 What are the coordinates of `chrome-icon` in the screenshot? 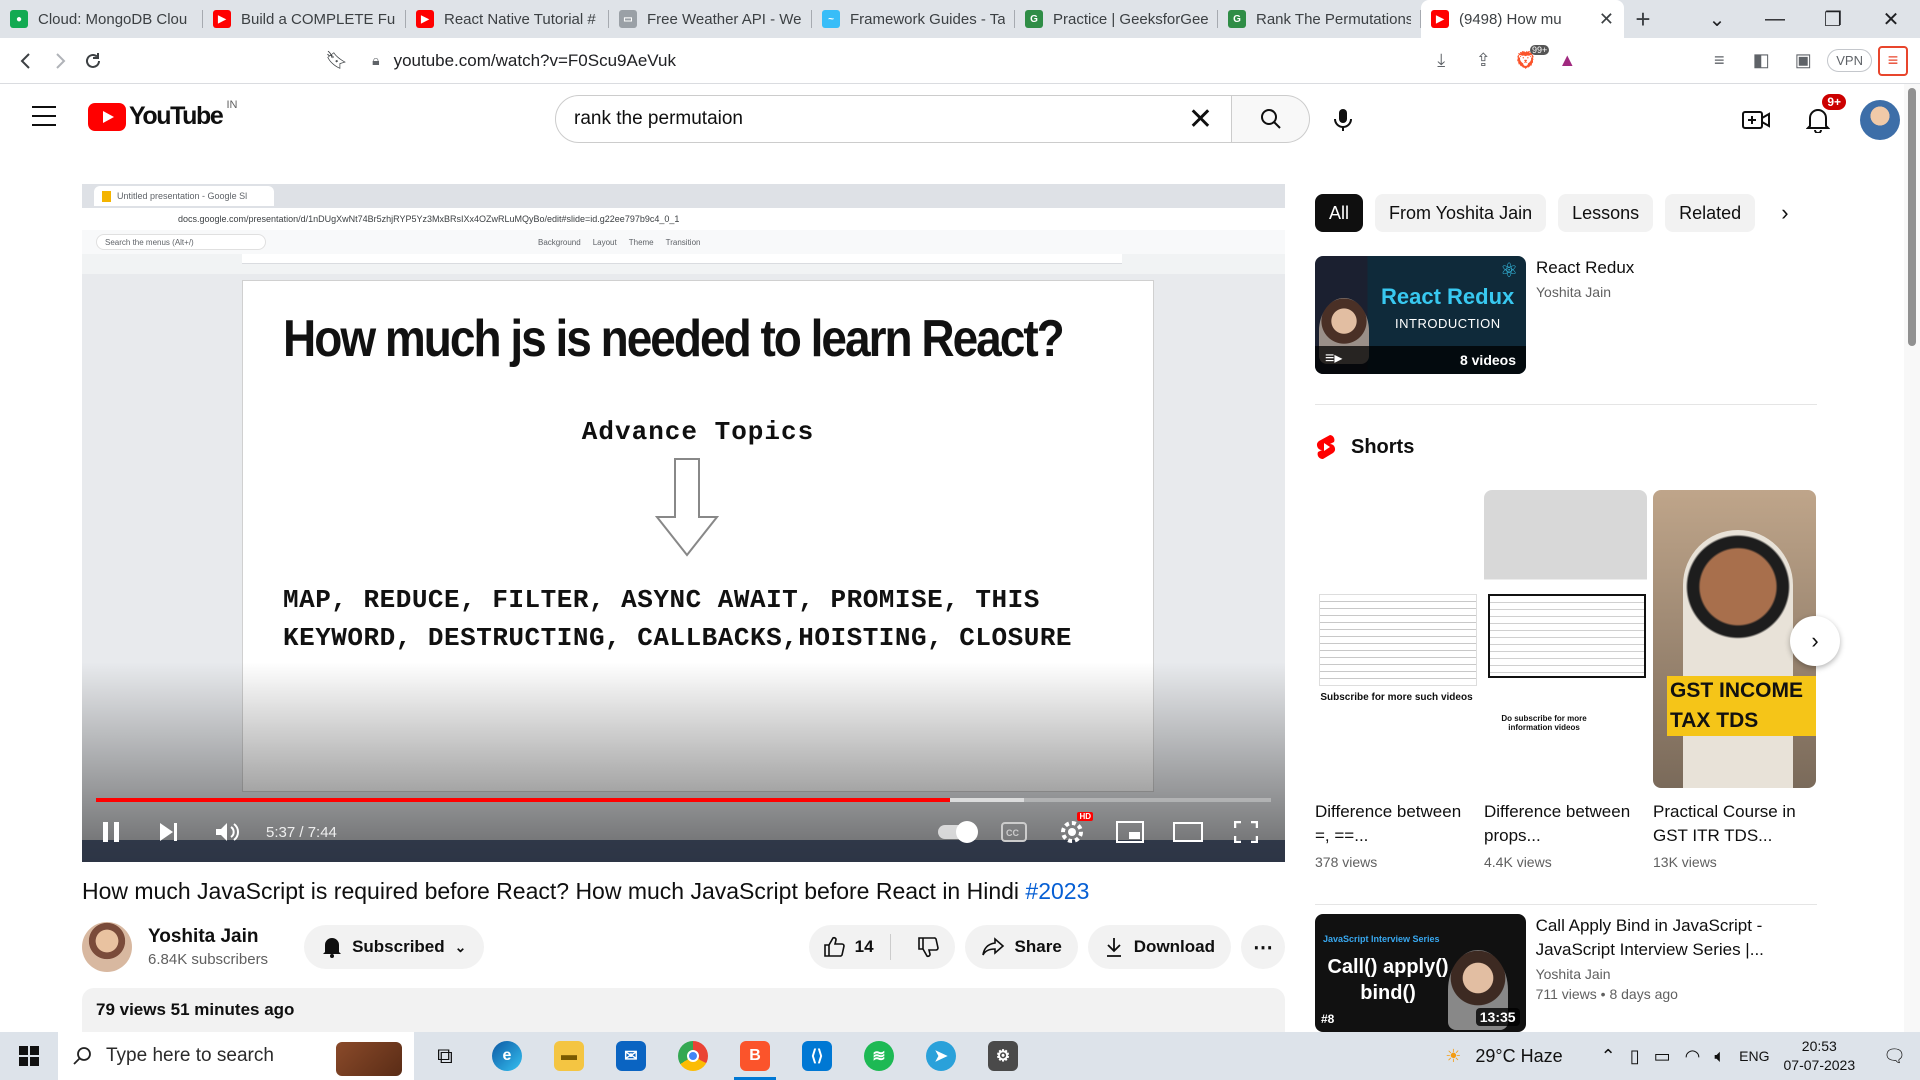 It's located at (693, 1056).